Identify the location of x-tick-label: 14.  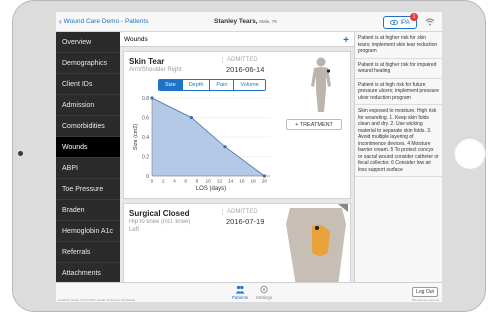
(231, 182).